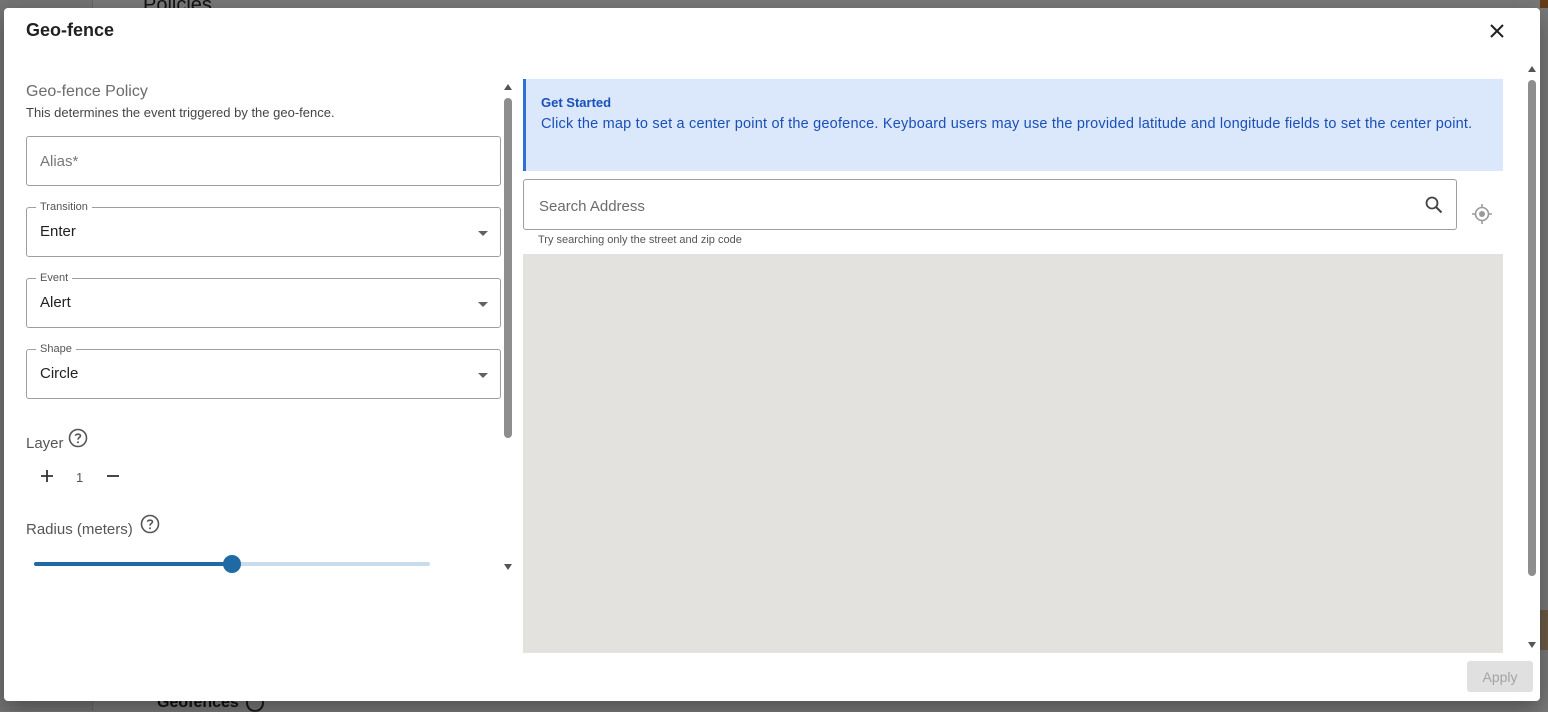 The height and width of the screenshot is (712, 1548). Describe the element at coordinates (56, 349) in the screenshot. I see `shape-label: Shape` at that location.